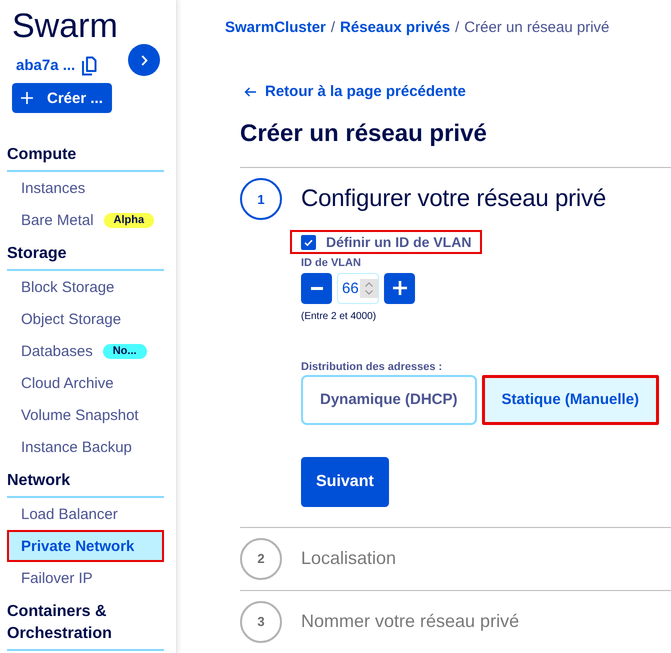 The image size is (671, 653). Describe the element at coordinates (65, 26) in the screenshot. I see `app-title: Swarm` at that location.